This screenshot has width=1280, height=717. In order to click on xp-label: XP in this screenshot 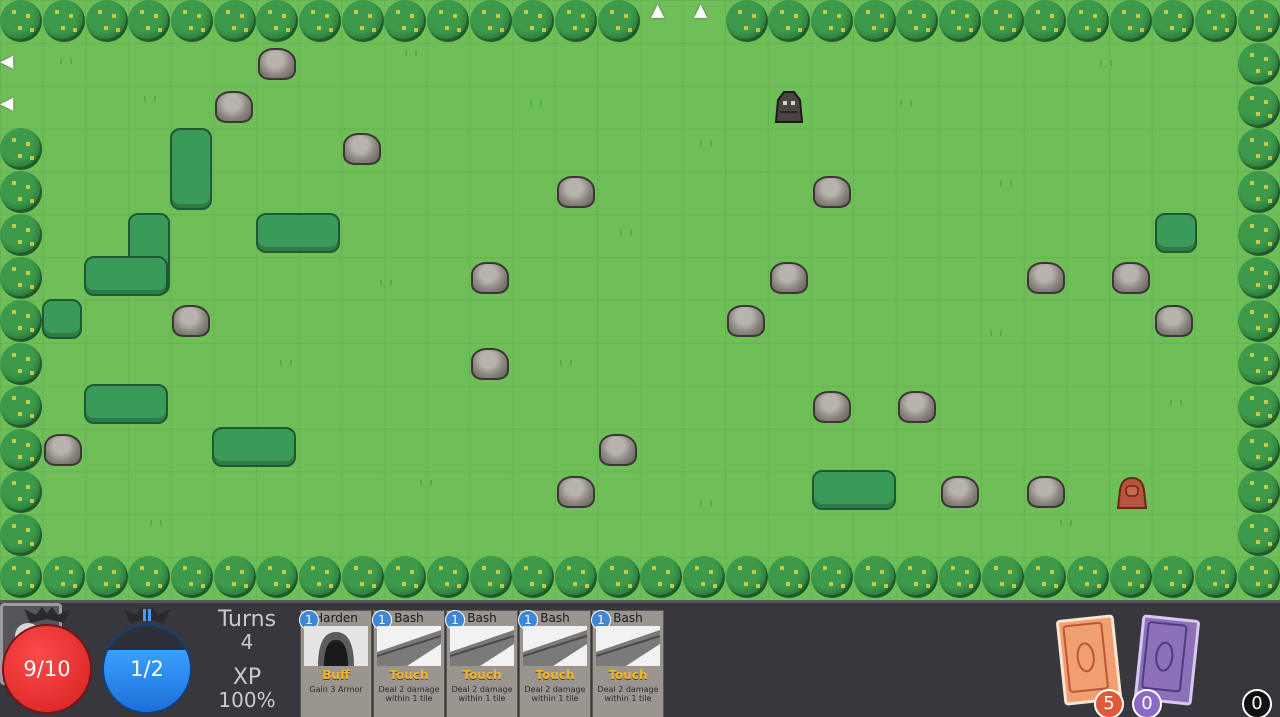, I will do `click(247, 677)`.